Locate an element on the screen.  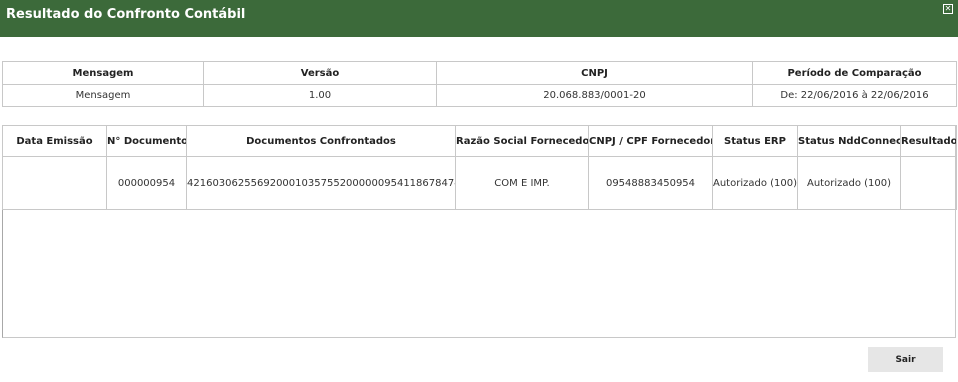
sair-button: Sair is located at coordinates (905, 359).